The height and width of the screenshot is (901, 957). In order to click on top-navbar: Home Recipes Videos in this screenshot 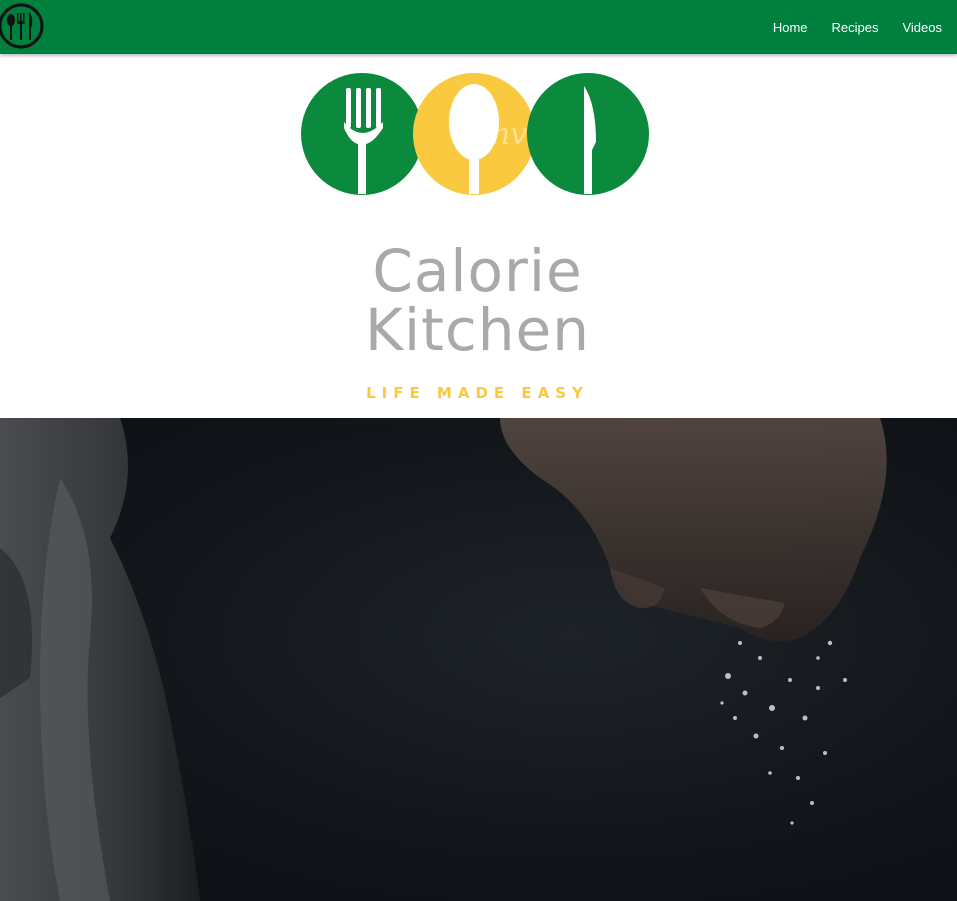, I will do `click(478, 27)`.